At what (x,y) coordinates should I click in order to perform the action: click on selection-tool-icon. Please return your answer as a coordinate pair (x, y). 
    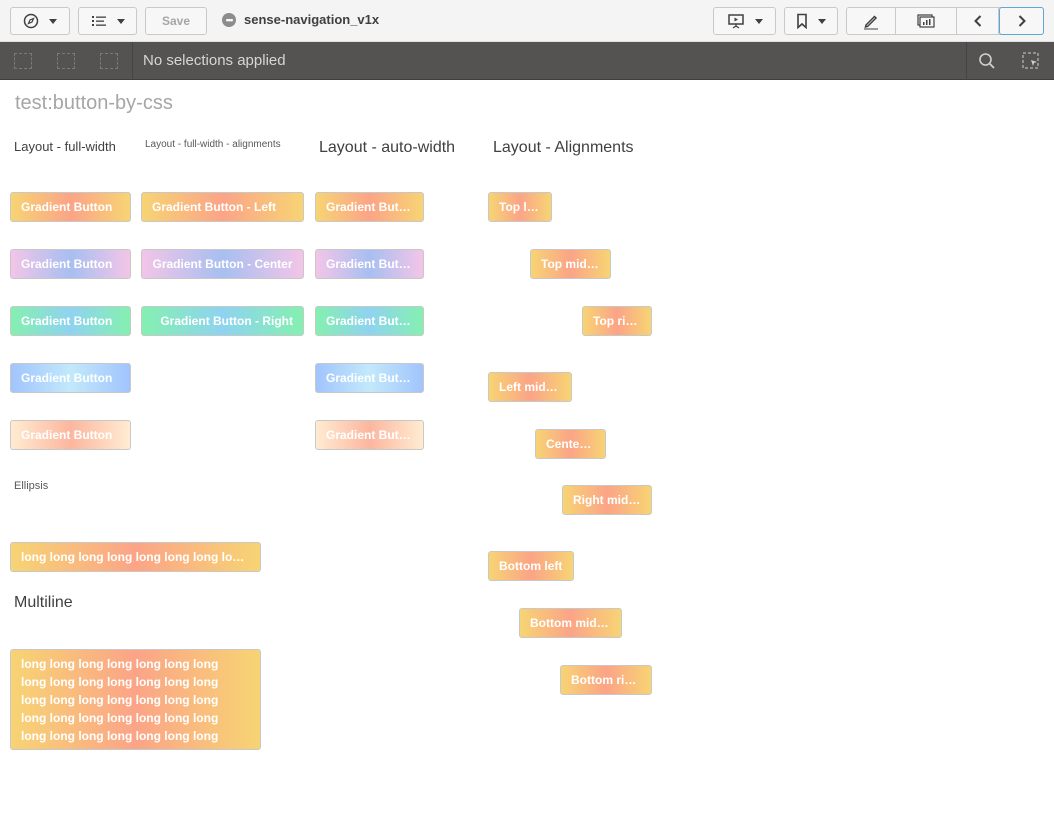
    Looking at the image, I should click on (1031, 61).